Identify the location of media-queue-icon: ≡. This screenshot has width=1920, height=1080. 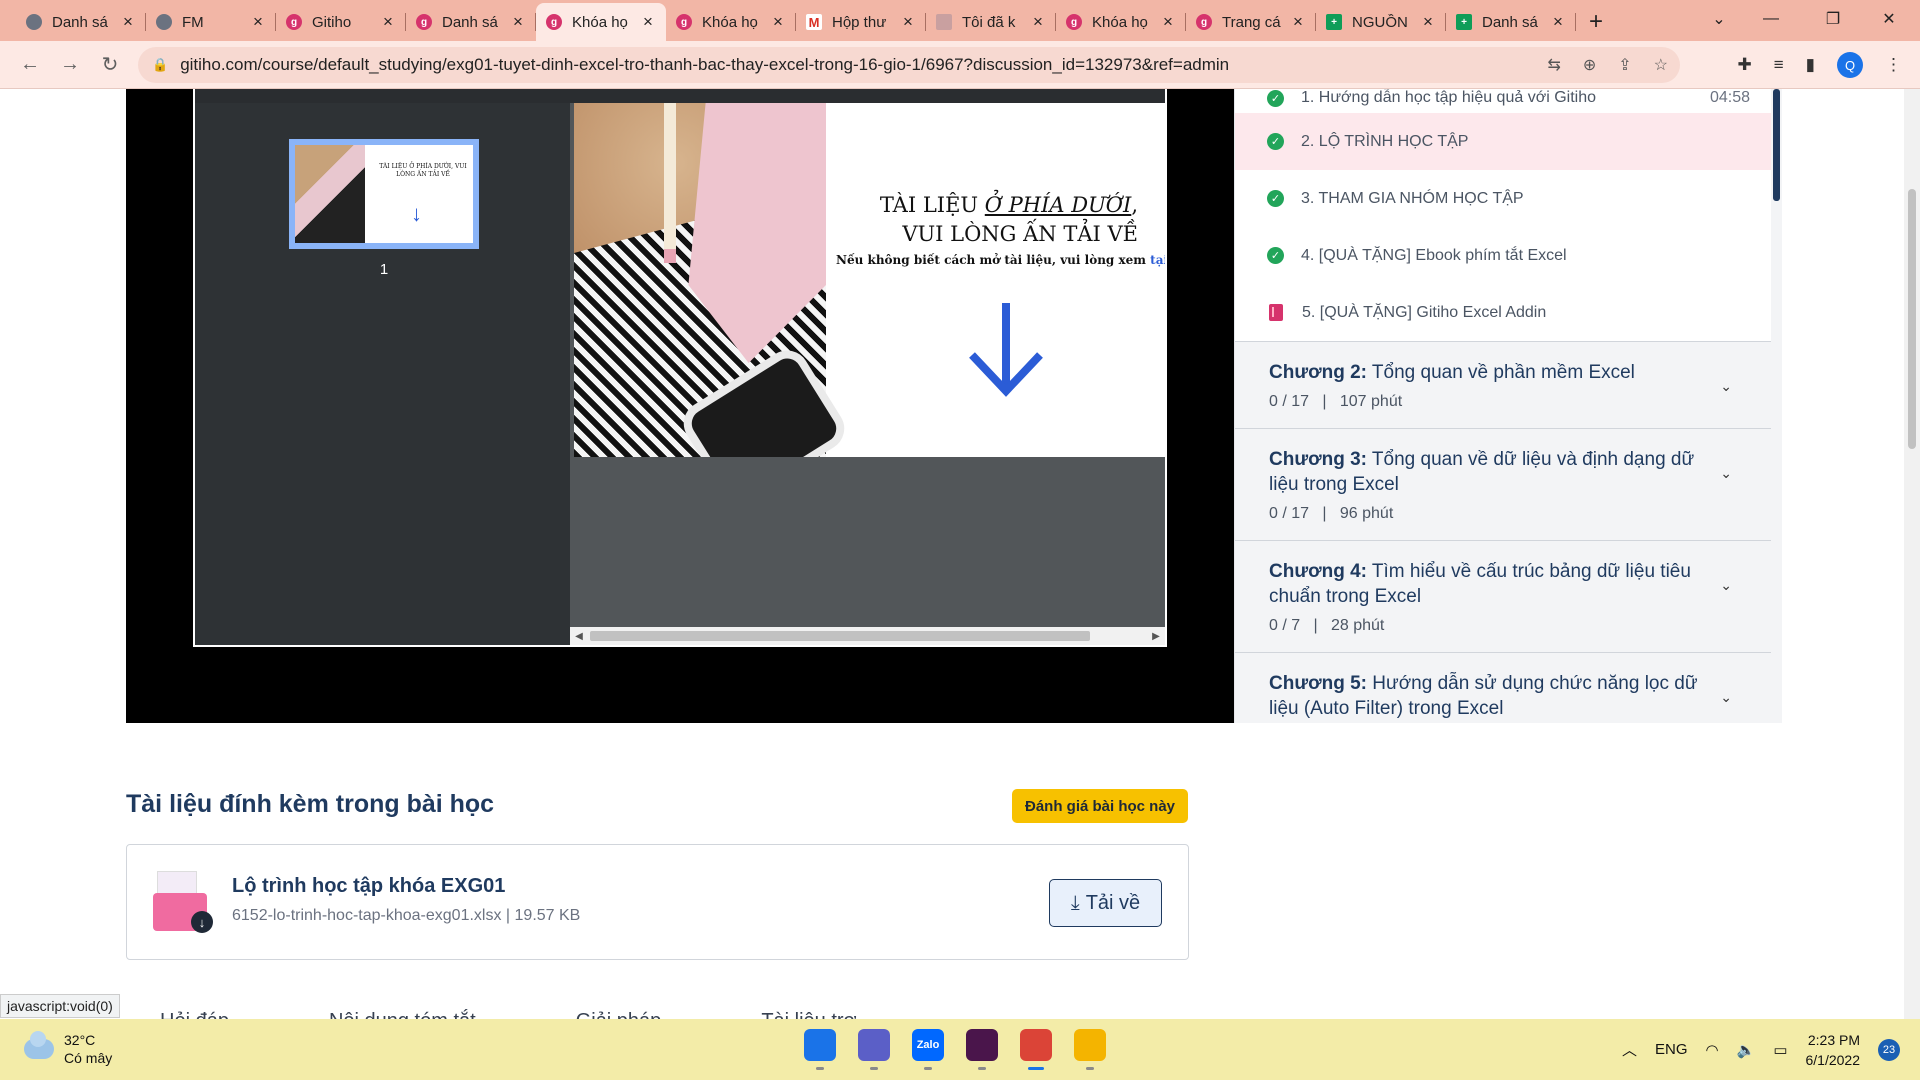
(1779, 65).